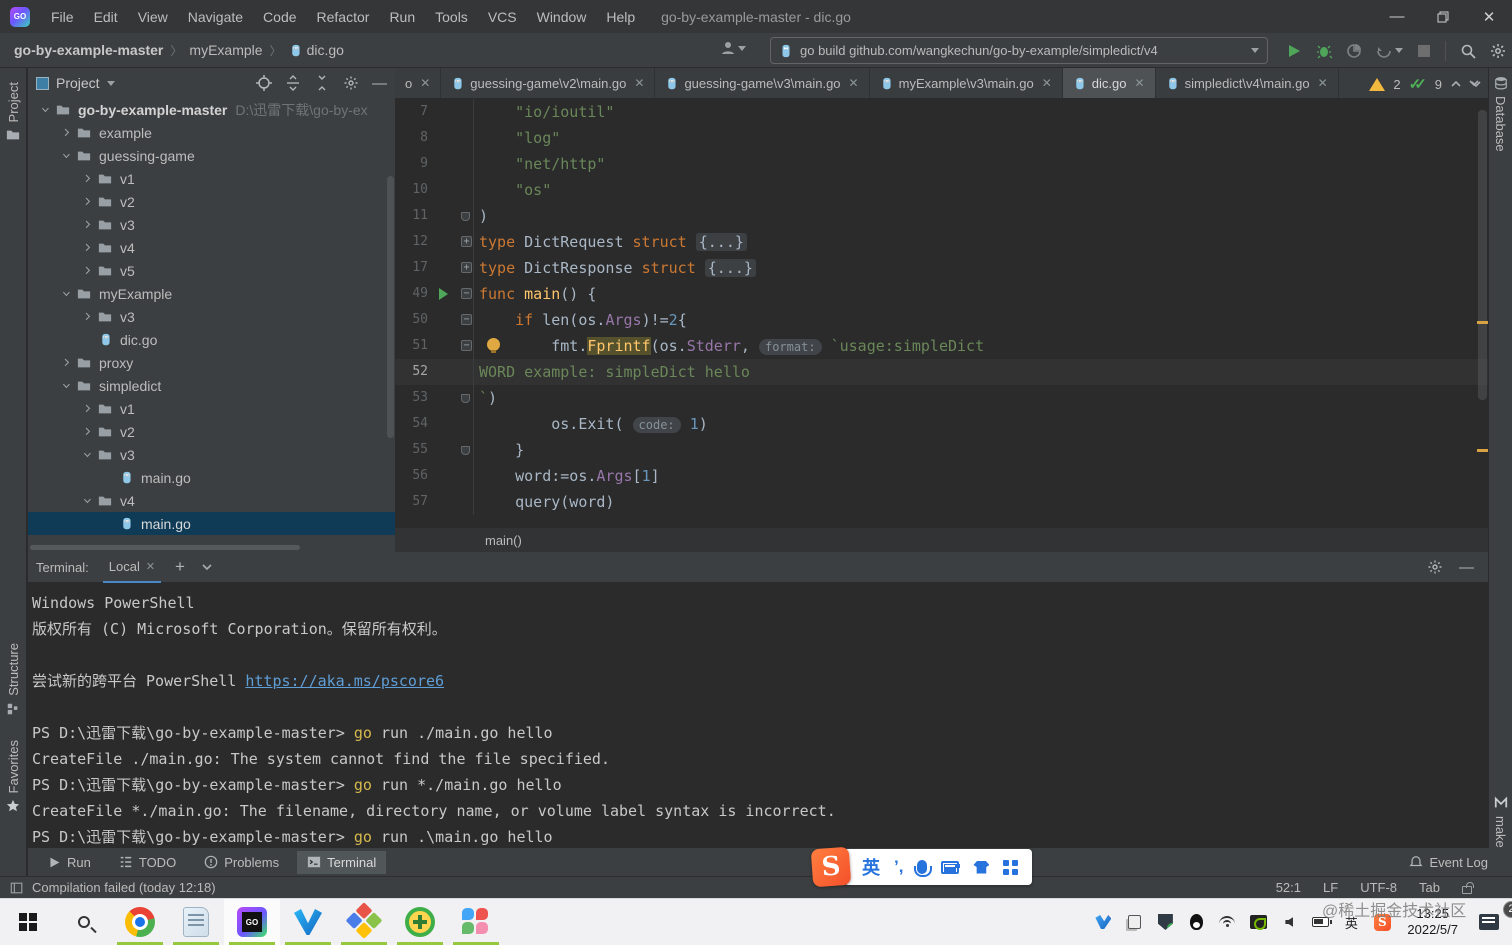  I want to click on read-only-lock-icon, so click(1468, 887).